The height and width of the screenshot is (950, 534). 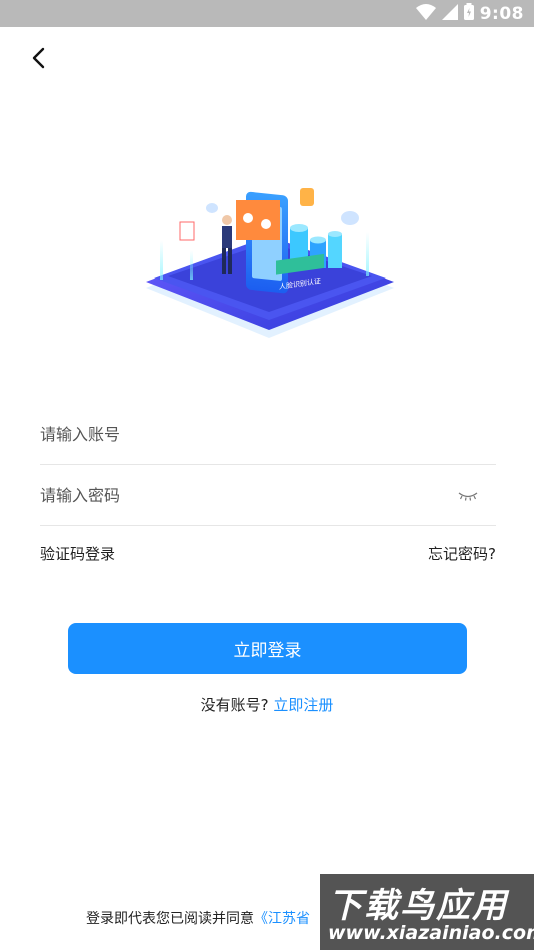 I want to click on watermark: 下载鸟应用 www.xiazainiao.com, so click(x=427, y=912).